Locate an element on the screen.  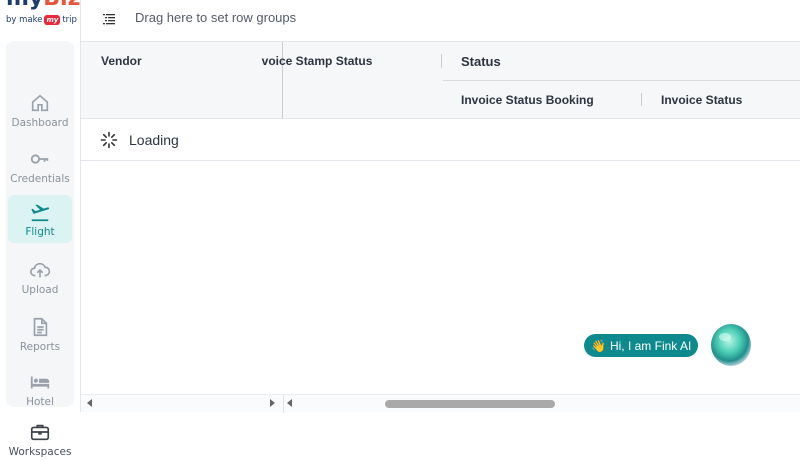
scroll-right-icon is located at coordinates (272, 403).